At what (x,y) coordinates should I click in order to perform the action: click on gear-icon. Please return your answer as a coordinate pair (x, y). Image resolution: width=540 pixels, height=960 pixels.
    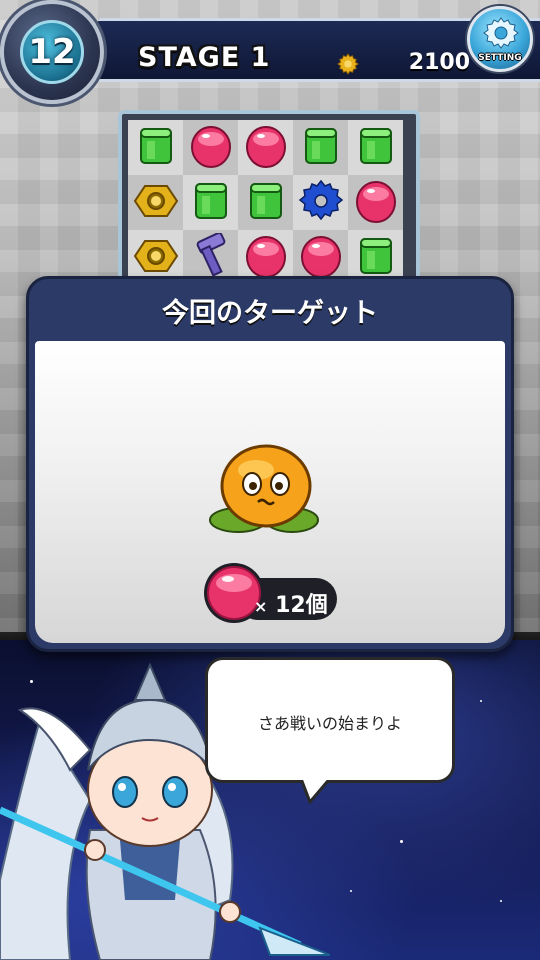
    Looking at the image, I should click on (501, 33).